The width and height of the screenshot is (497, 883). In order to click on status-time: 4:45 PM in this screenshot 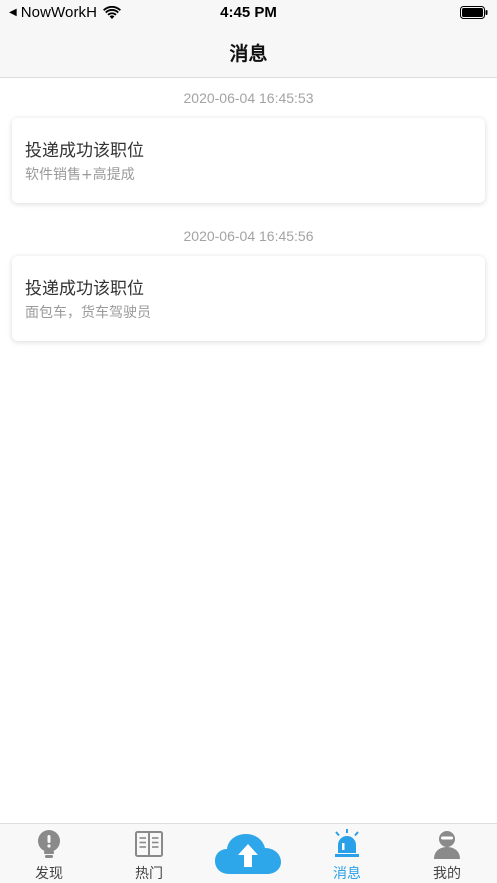, I will do `click(248, 12)`.